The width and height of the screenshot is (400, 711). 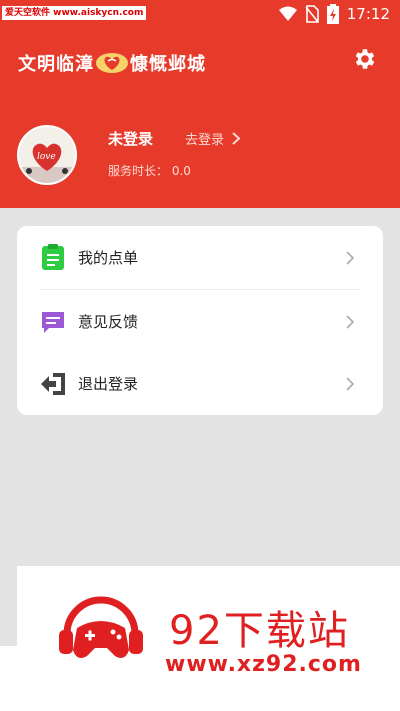 I want to click on avatar: love, so click(x=47, y=155).